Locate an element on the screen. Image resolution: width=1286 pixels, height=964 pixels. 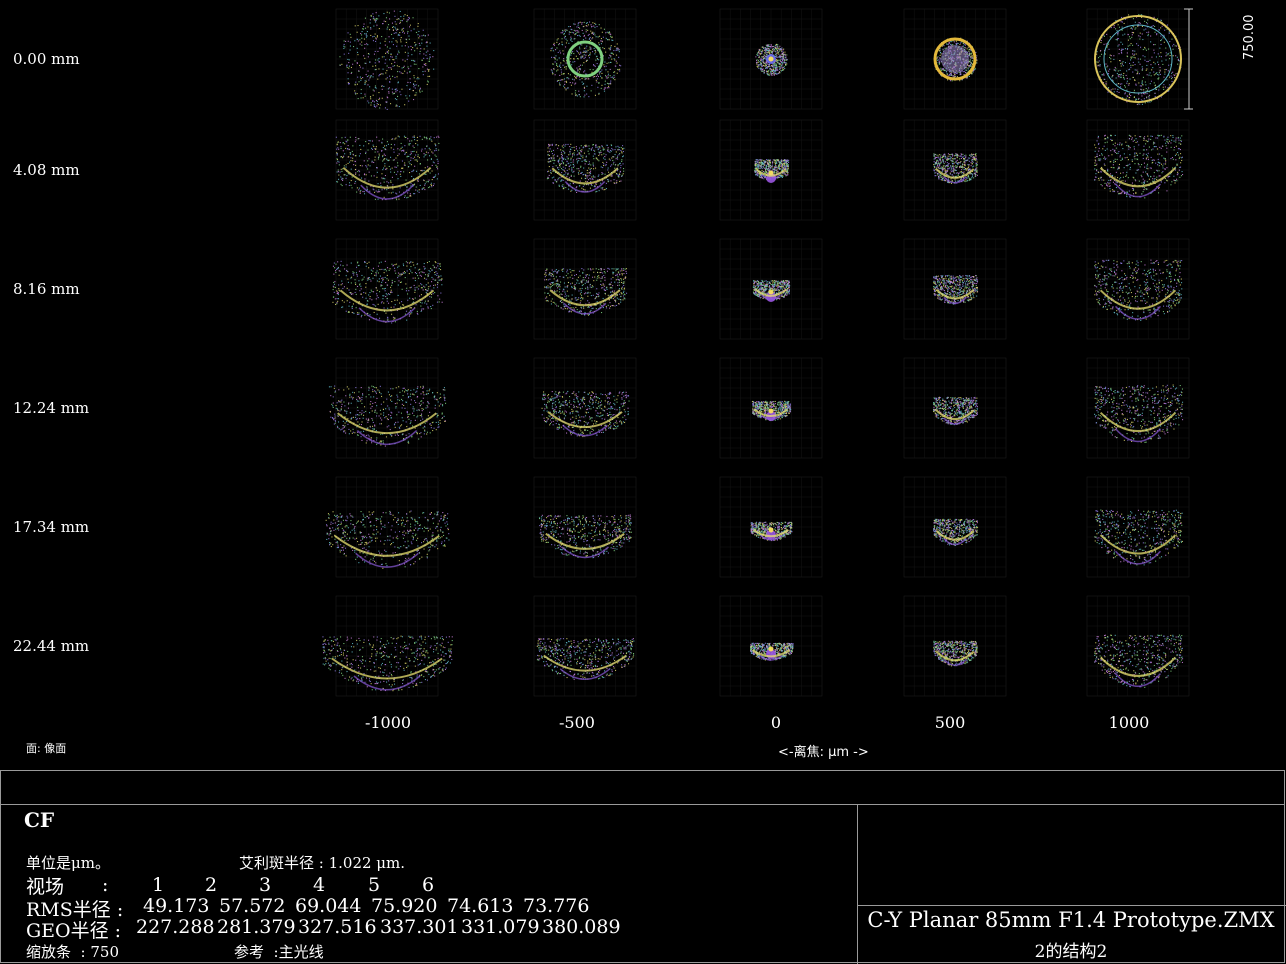
airy-radius: 艾利斑半径 : 1.022 μm. is located at coordinates (322, 863).